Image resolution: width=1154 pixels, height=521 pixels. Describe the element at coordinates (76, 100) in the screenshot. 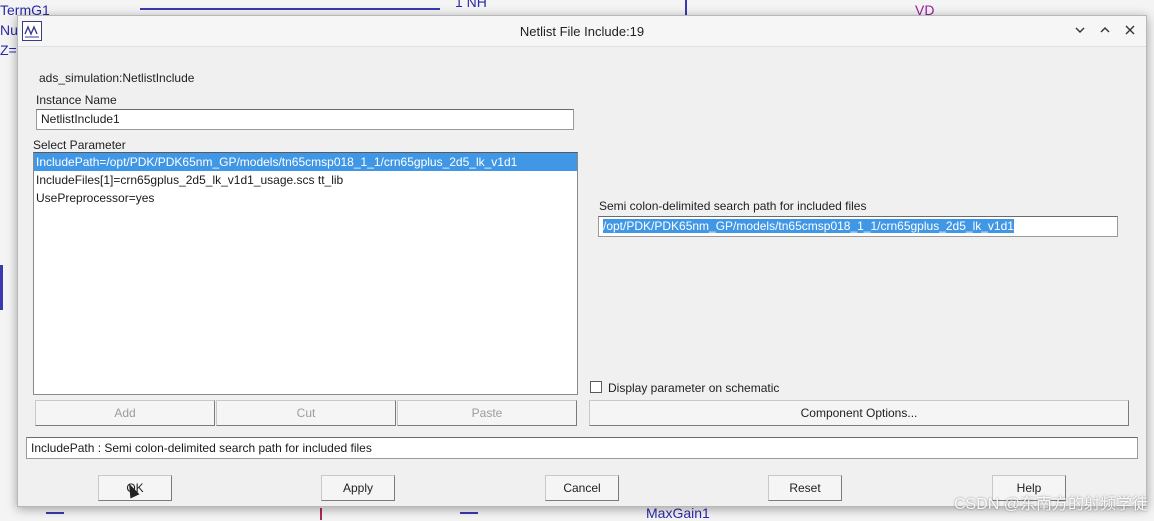

I see `instance-name-label: Instance Name` at that location.